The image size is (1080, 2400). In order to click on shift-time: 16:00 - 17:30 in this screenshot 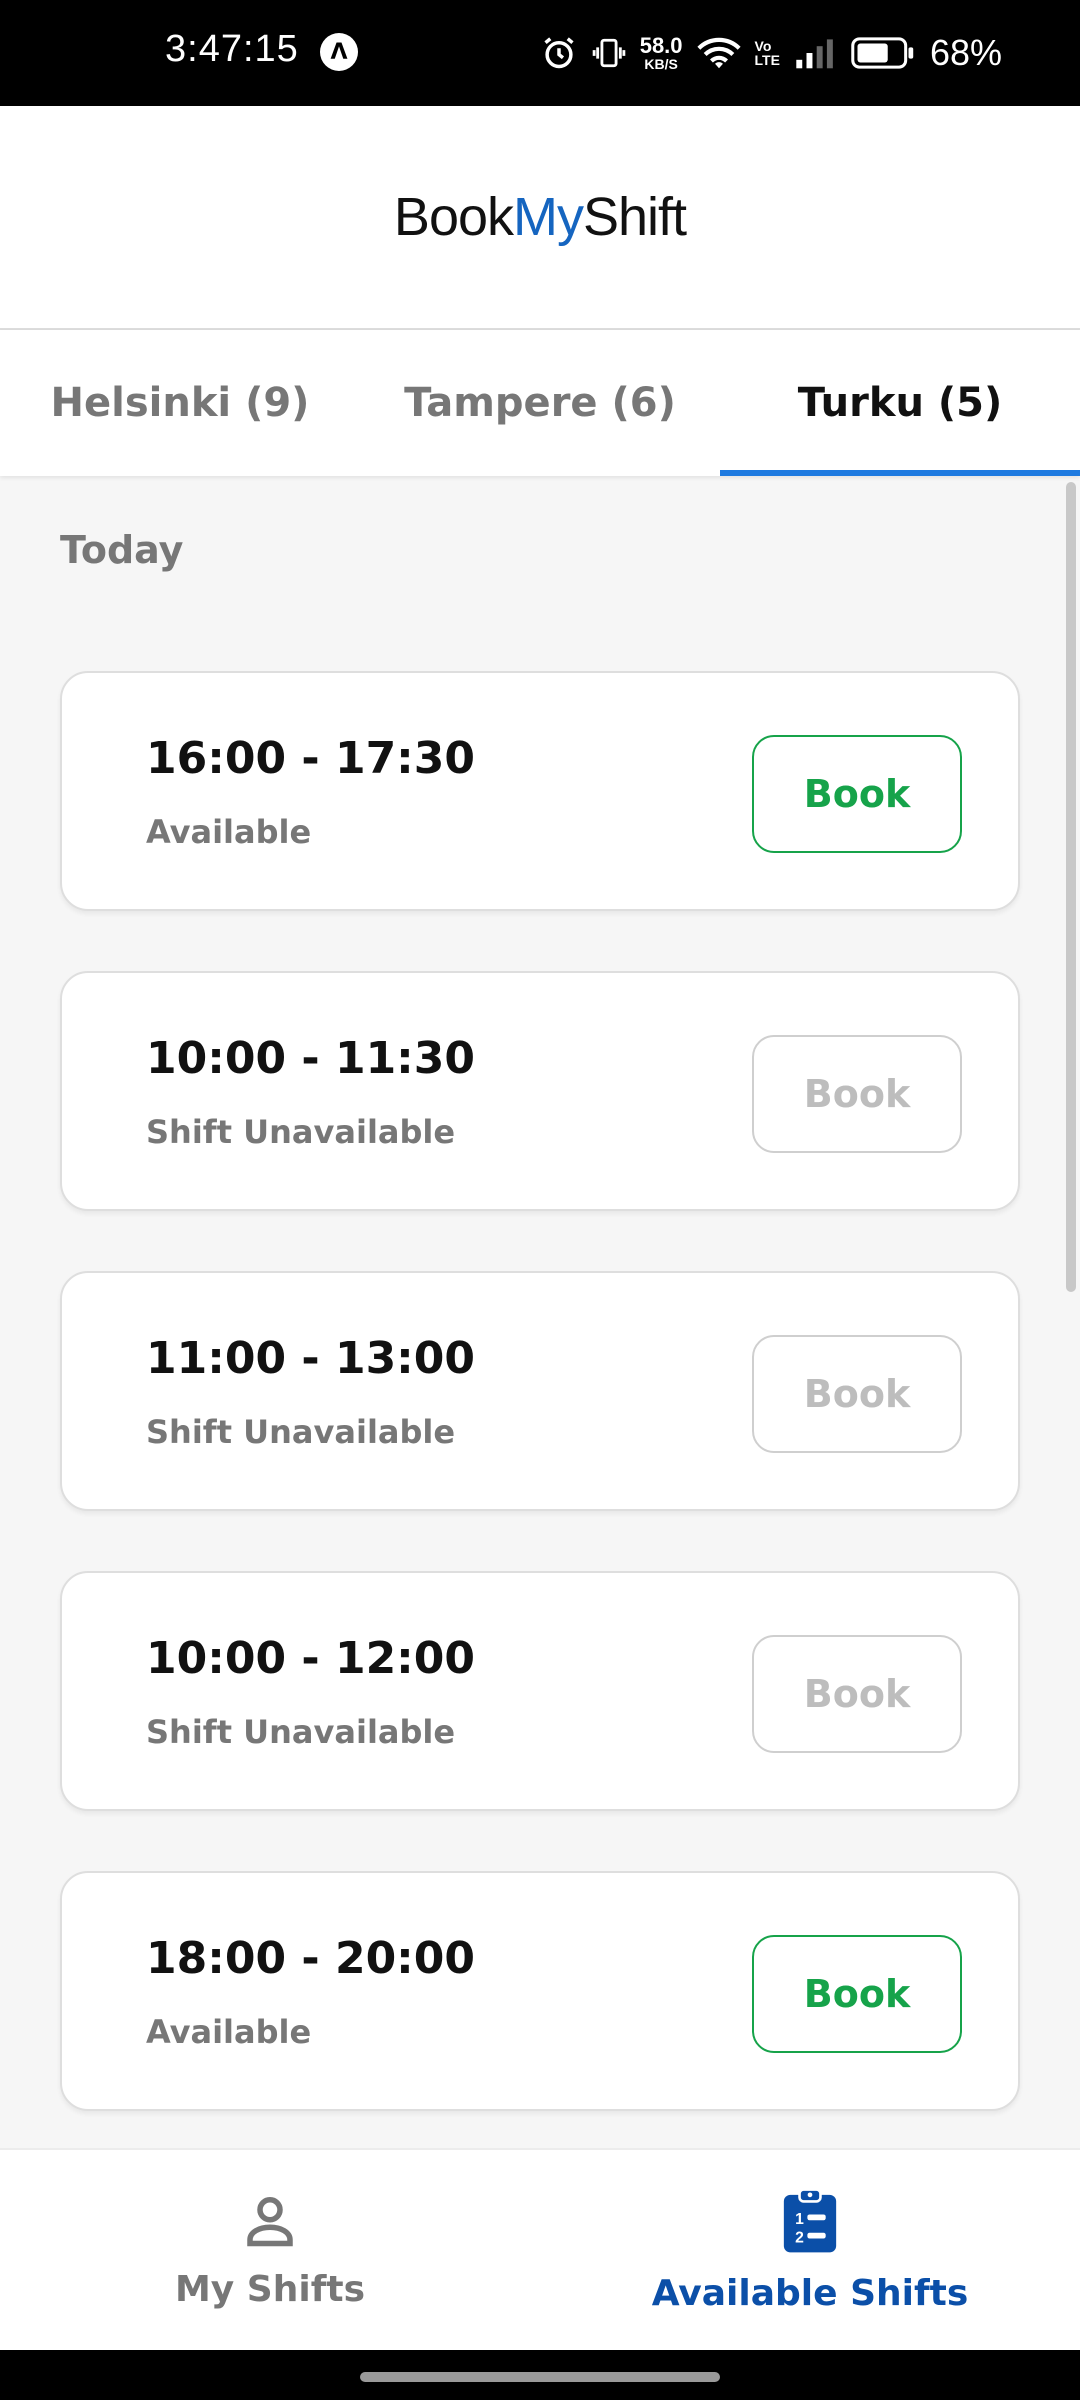, I will do `click(311, 758)`.